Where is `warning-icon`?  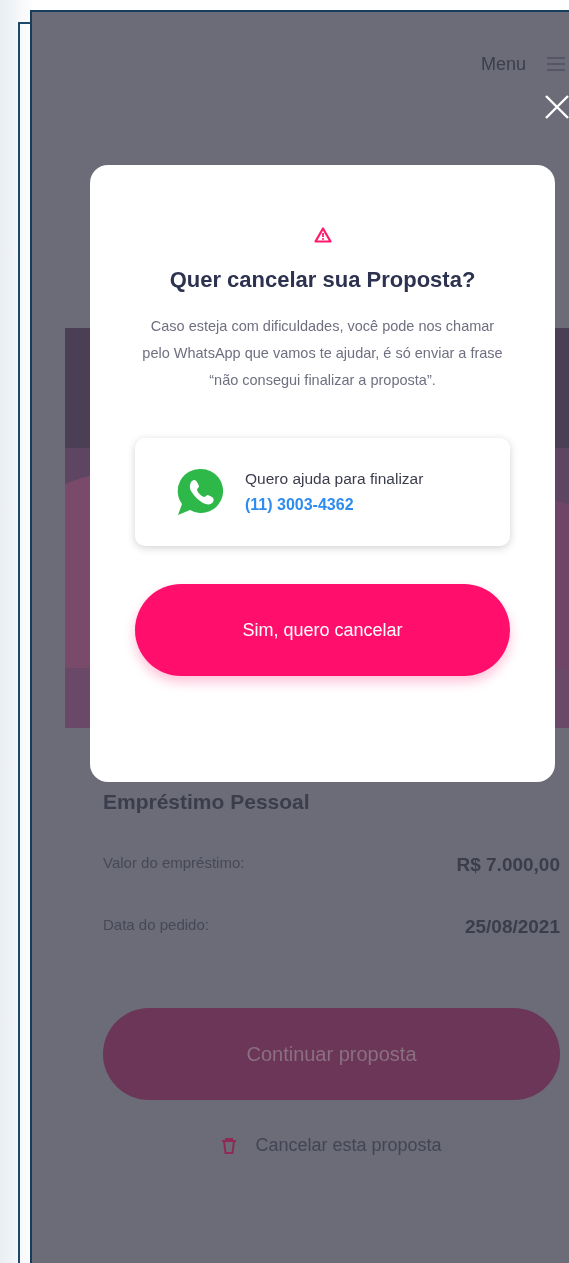
warning-icon is located at coordinates (322, 235).